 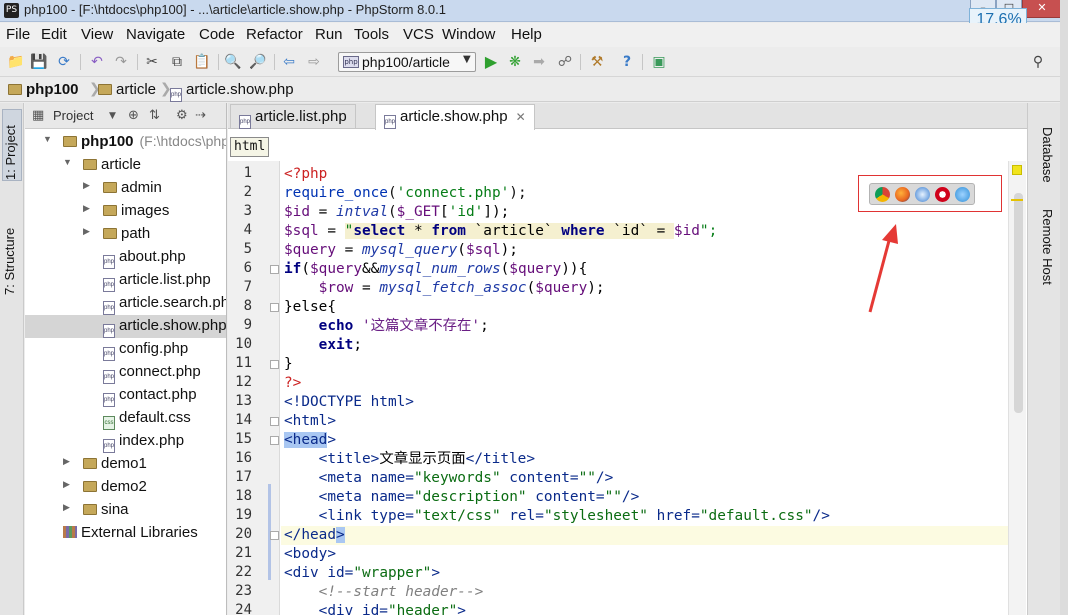 I want to click on tree-item: ▶ demo1, so click(x=125, y=464).